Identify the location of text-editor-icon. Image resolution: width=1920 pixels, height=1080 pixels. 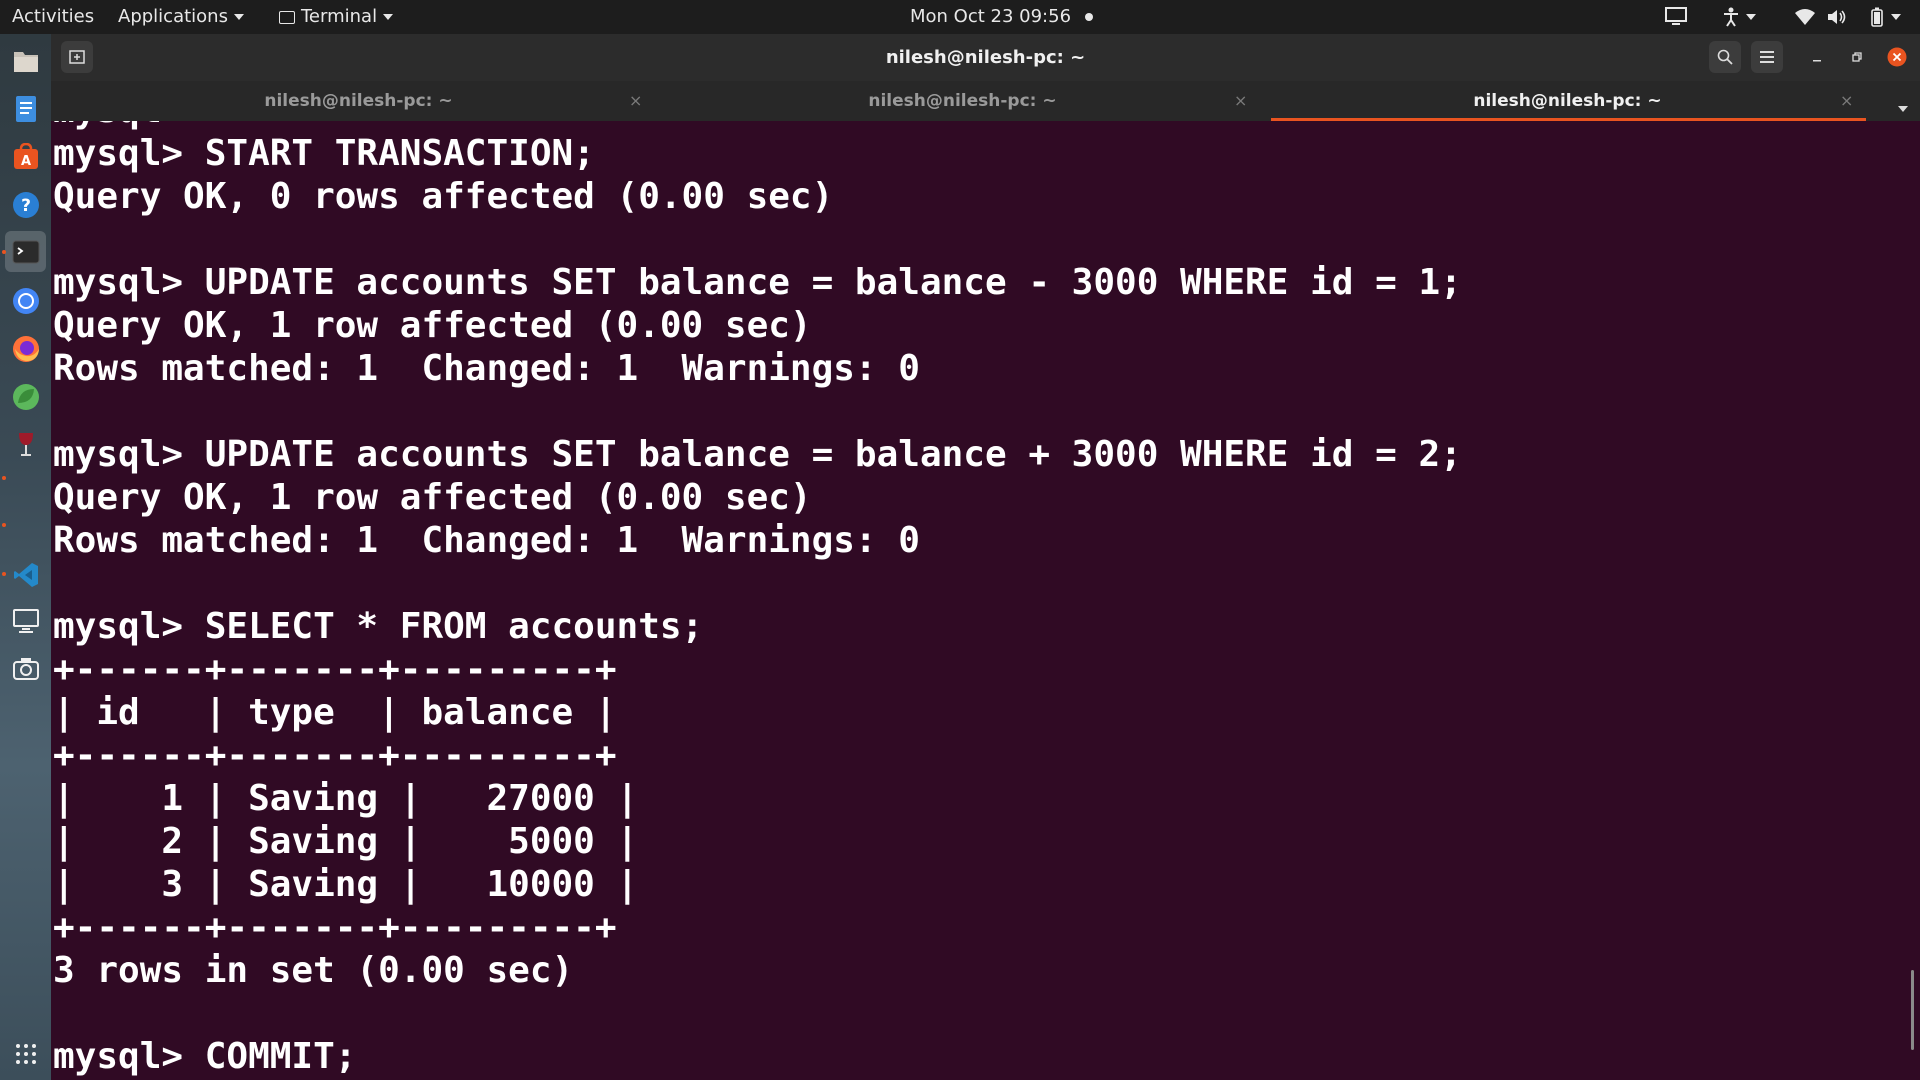
(25, 108).